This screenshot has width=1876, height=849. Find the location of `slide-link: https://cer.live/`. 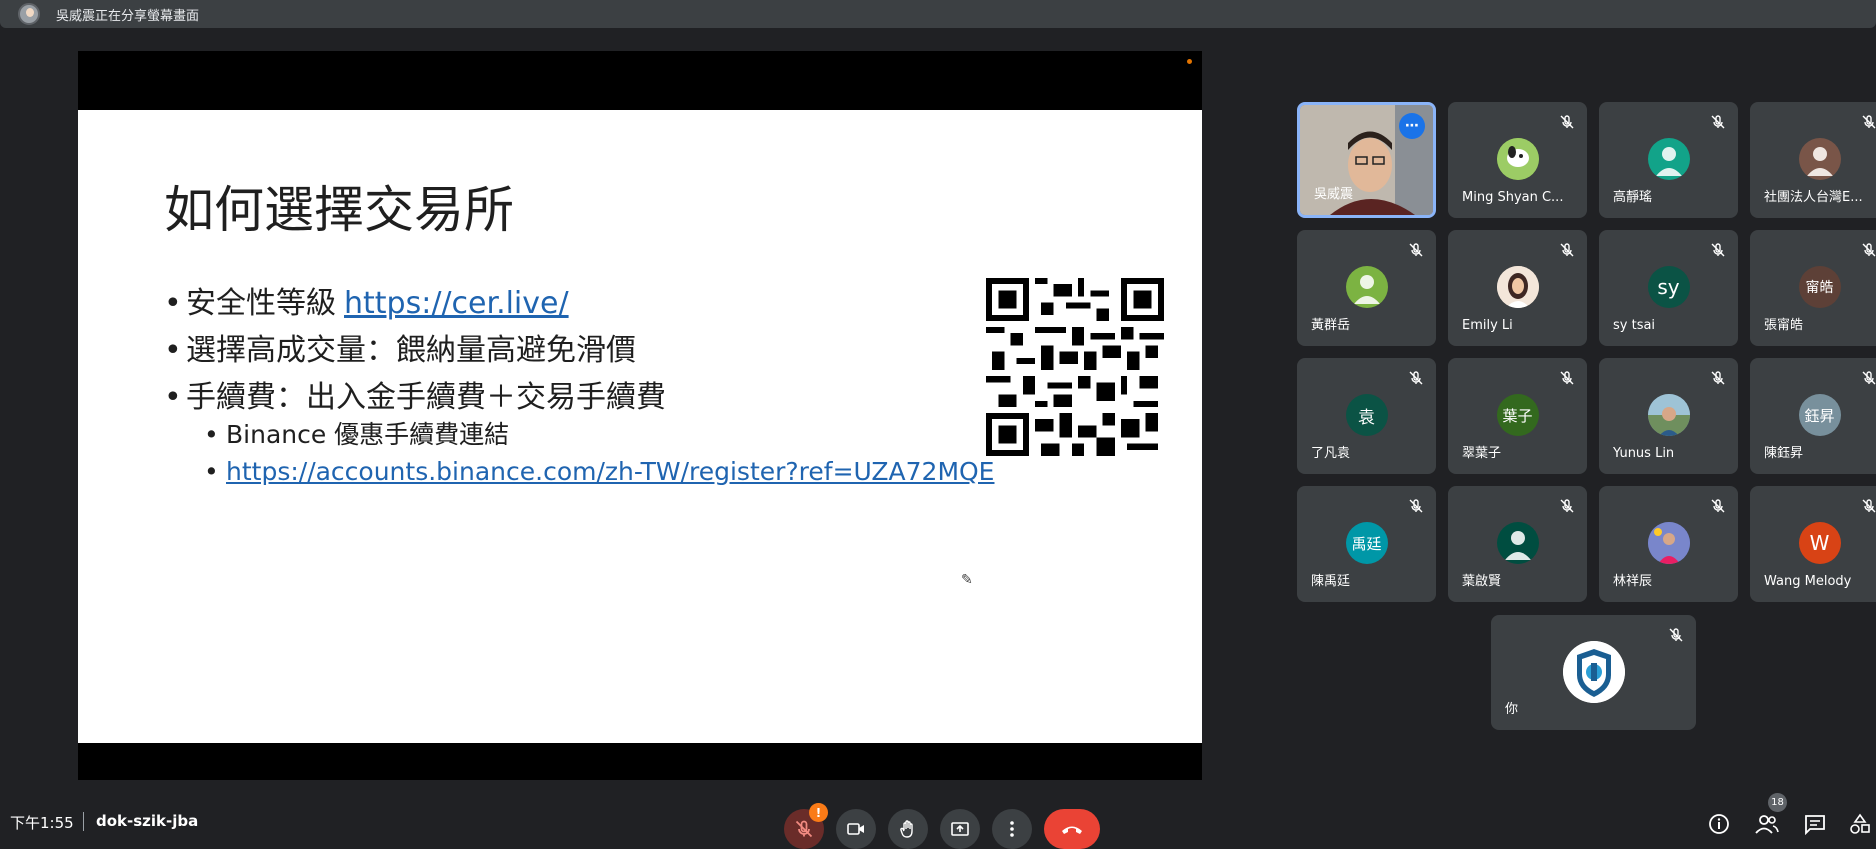

slide-link: https://cer.live/ is located at coordinates (456, 303).